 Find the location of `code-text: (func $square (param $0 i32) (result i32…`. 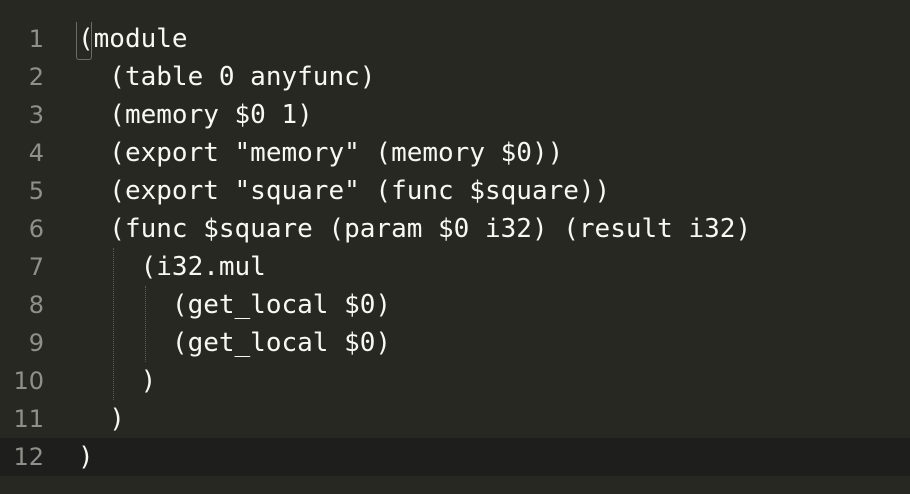

code-text: (func $square (param $0 i32) (result i32… is located at coordinates (415, 229).